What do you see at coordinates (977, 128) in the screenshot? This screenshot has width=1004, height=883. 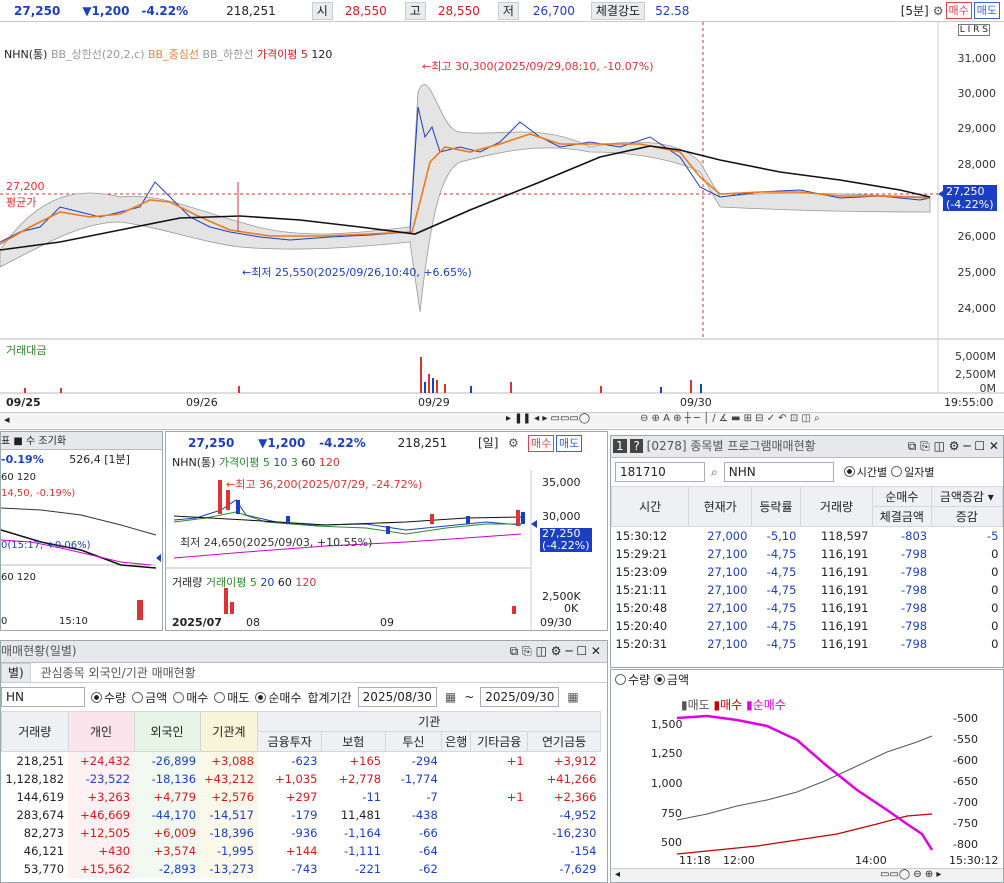 I see `ytick: 29,000` at bounding box center [977, 128].